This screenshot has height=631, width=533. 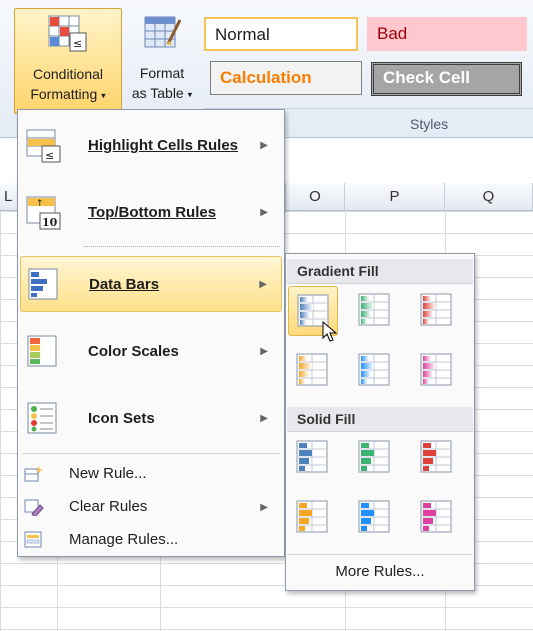 I want to click on menu-item-label: Data Bars, so click(x=124, y=284).